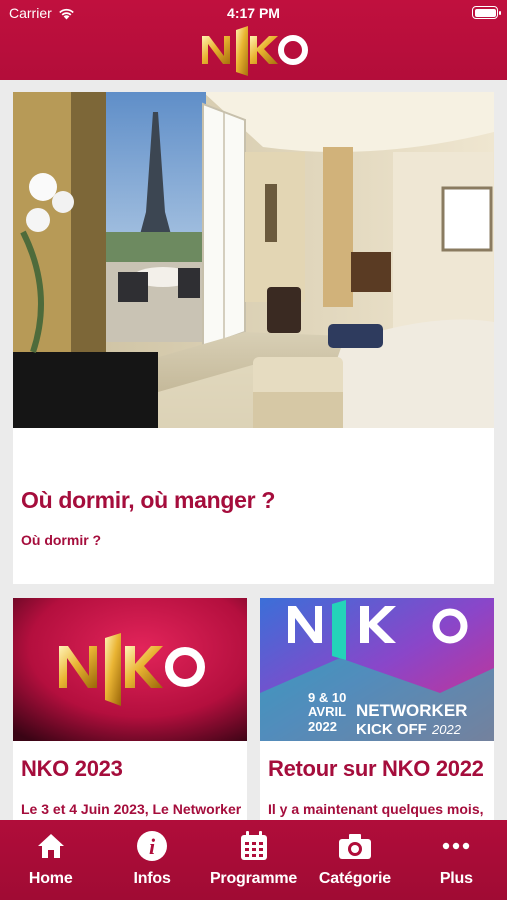 This screenshot has height=900, width=507. What do you see at coordinates (446, 729) in the screenshot?
I see `poster-line2-year: 2022` at bounding box center [446, 729].